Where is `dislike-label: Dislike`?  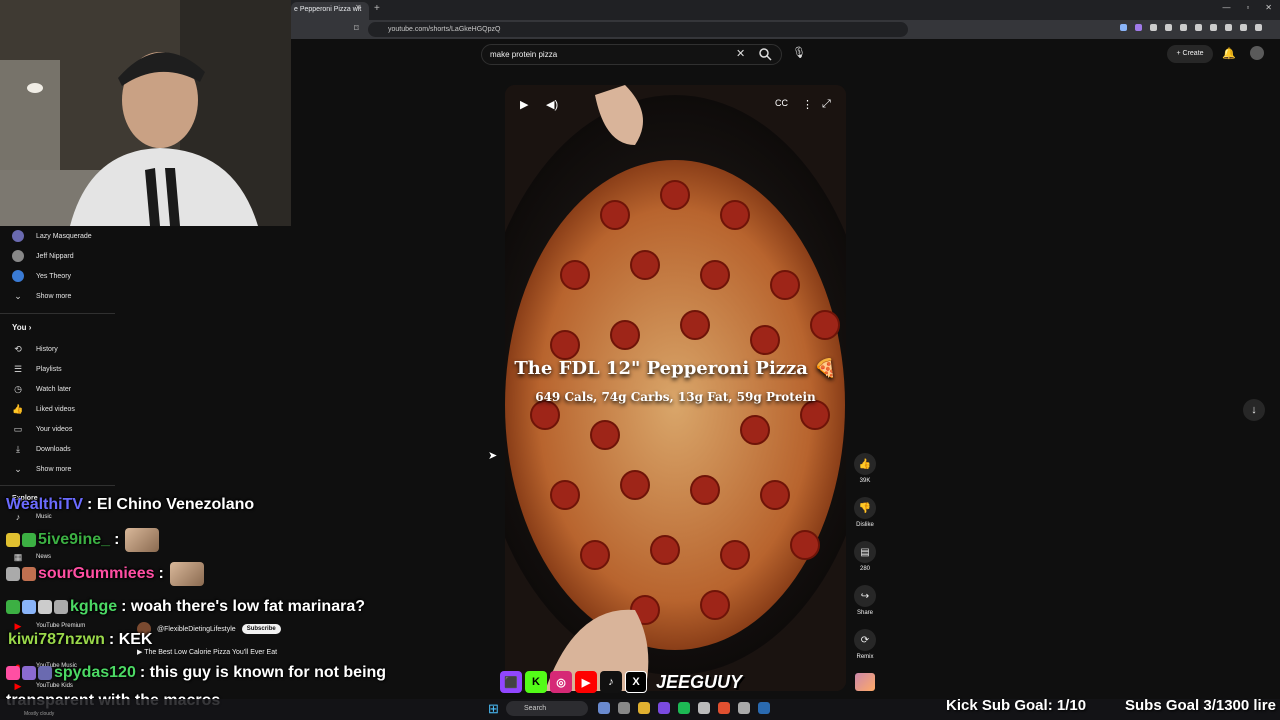 dislike-label: Dislike is located at coordinates (865, 525).